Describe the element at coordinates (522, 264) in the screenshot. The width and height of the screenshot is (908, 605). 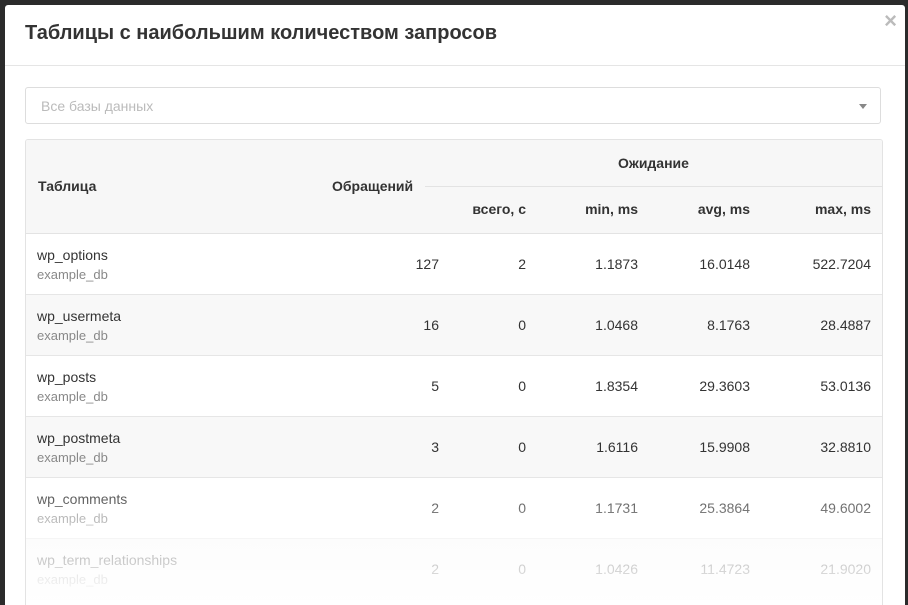
I see `total-value: 2` at that location.